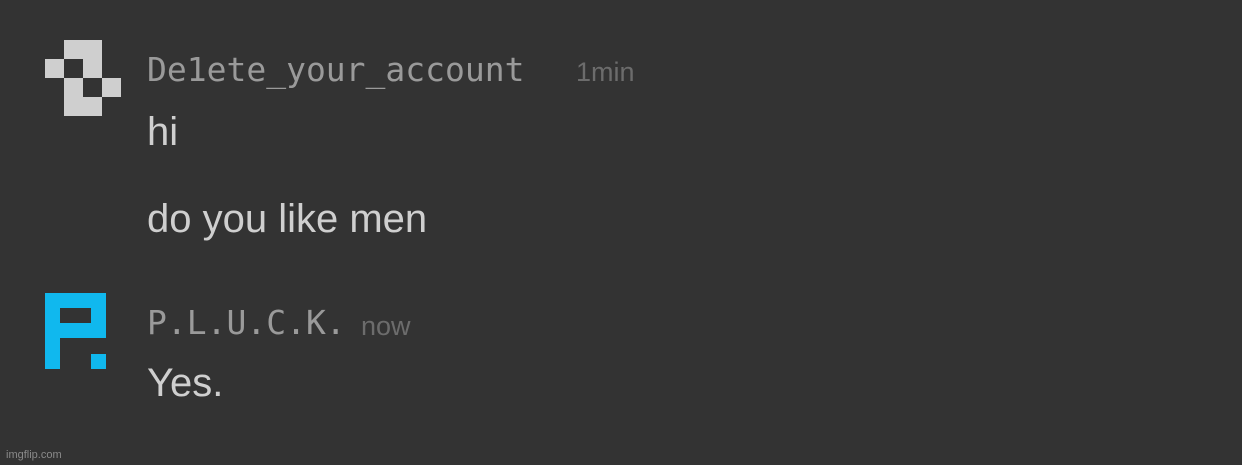 The width and height of the screenshot is (1242, 465). Describe the element at coordinates (287, 219) in the screenshot. I see `message-text: do you like men` at that location.